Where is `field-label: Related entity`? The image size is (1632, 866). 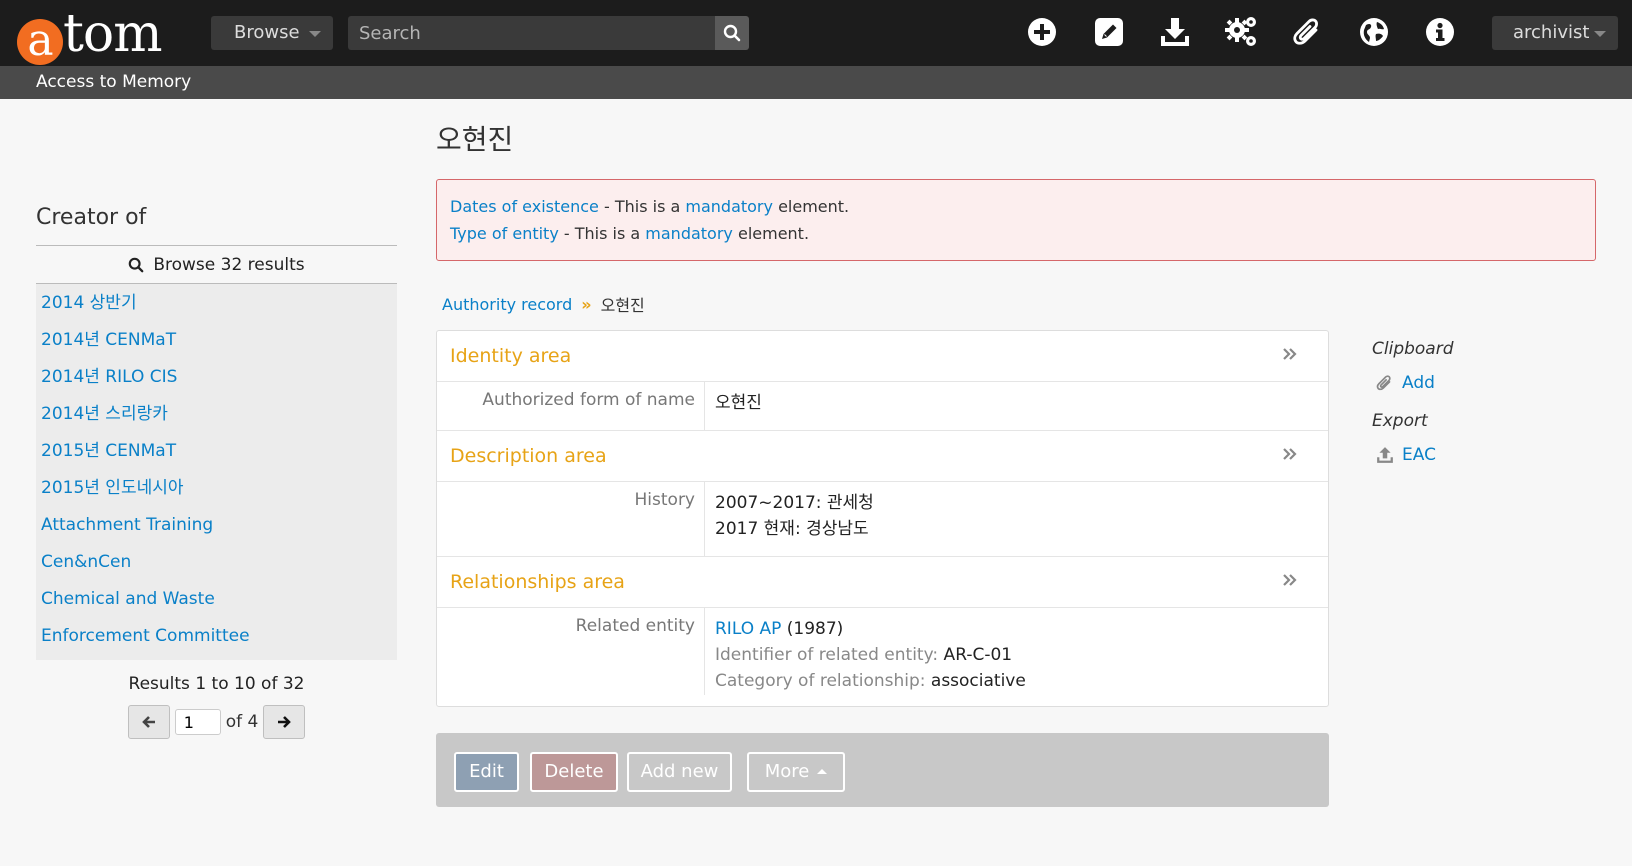 field-label: Related entity is located at coordinates (571, 651).